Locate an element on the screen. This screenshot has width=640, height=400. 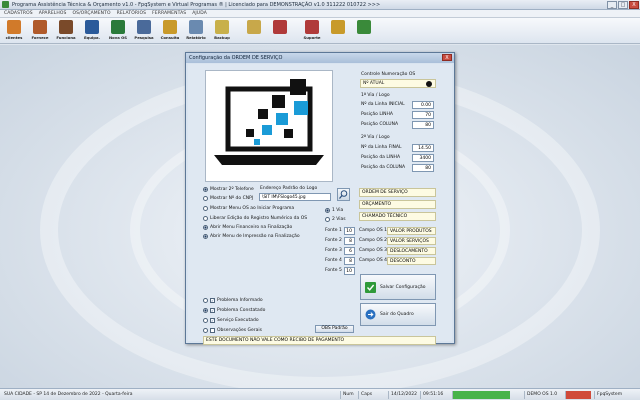
via1-column-position-input: 80 is located at coordinates (423, 125).